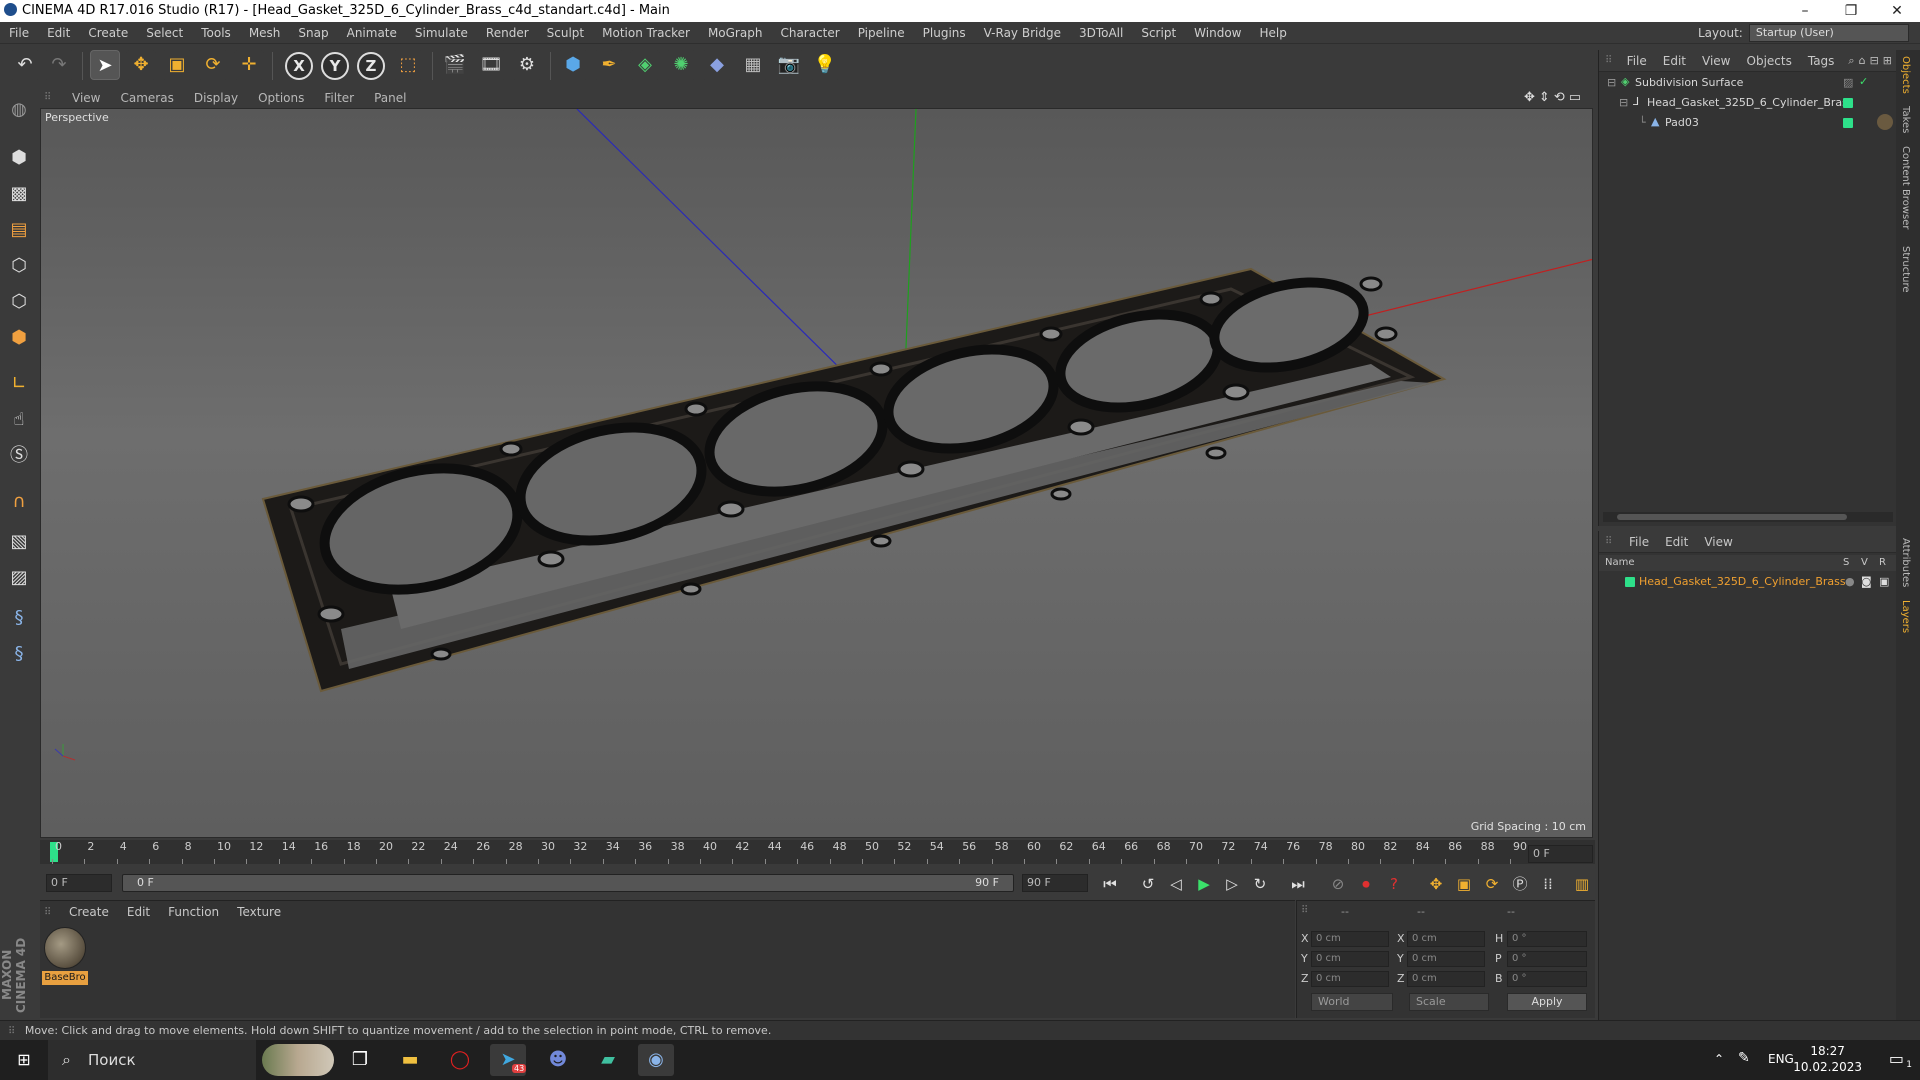  I want to click on layer-solo-icon: ●, so click(1850, 581).